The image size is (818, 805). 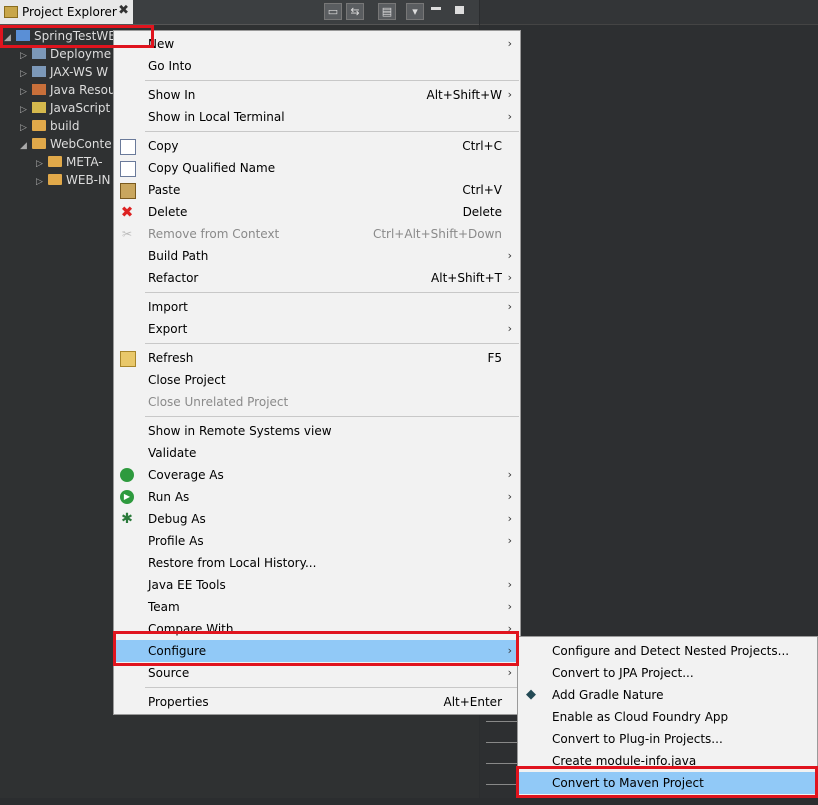 I want to click on tree-item-jaxws: ▷ JAX-WS W, so click(x=64, y=72).